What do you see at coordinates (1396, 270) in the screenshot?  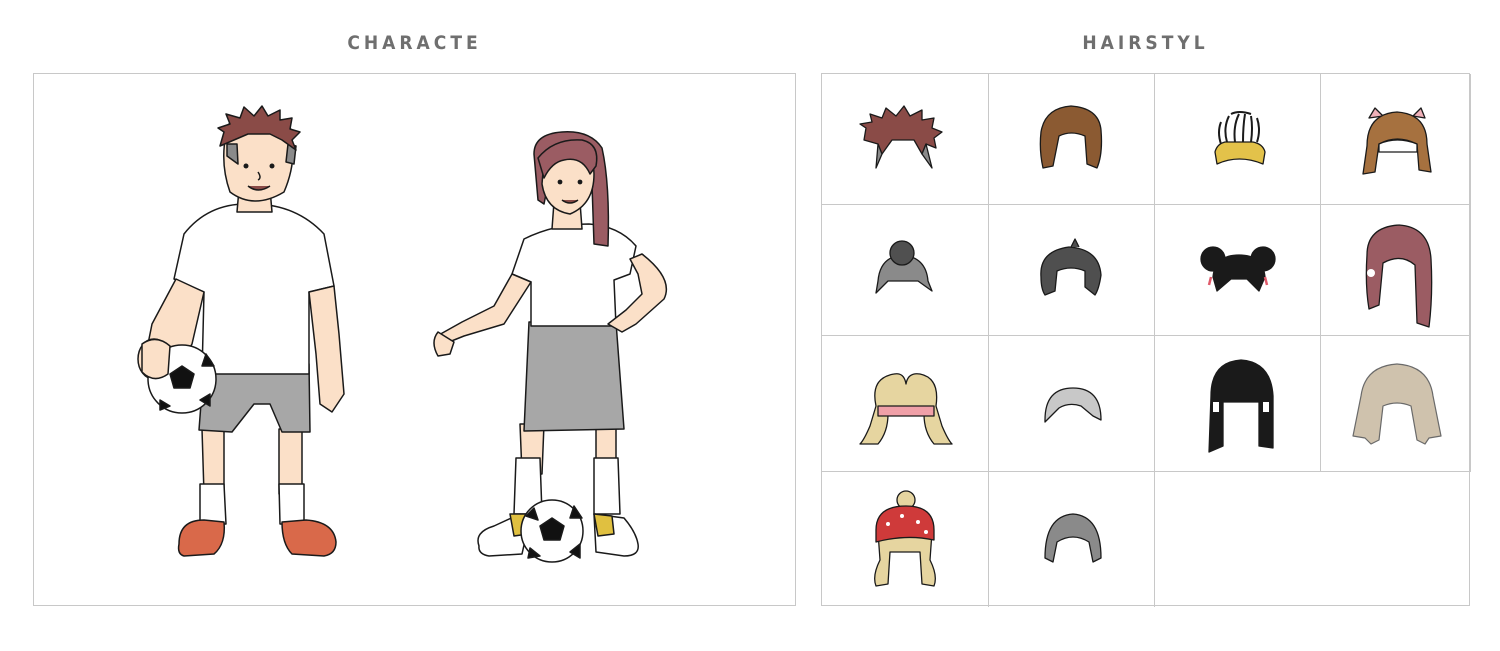 I see `long-mauve-hair-icon` at bounding box center [1396, 270].